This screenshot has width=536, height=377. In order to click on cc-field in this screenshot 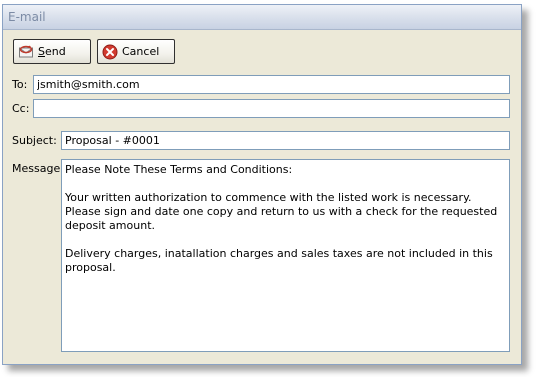, I will do `click(271, 108)`.